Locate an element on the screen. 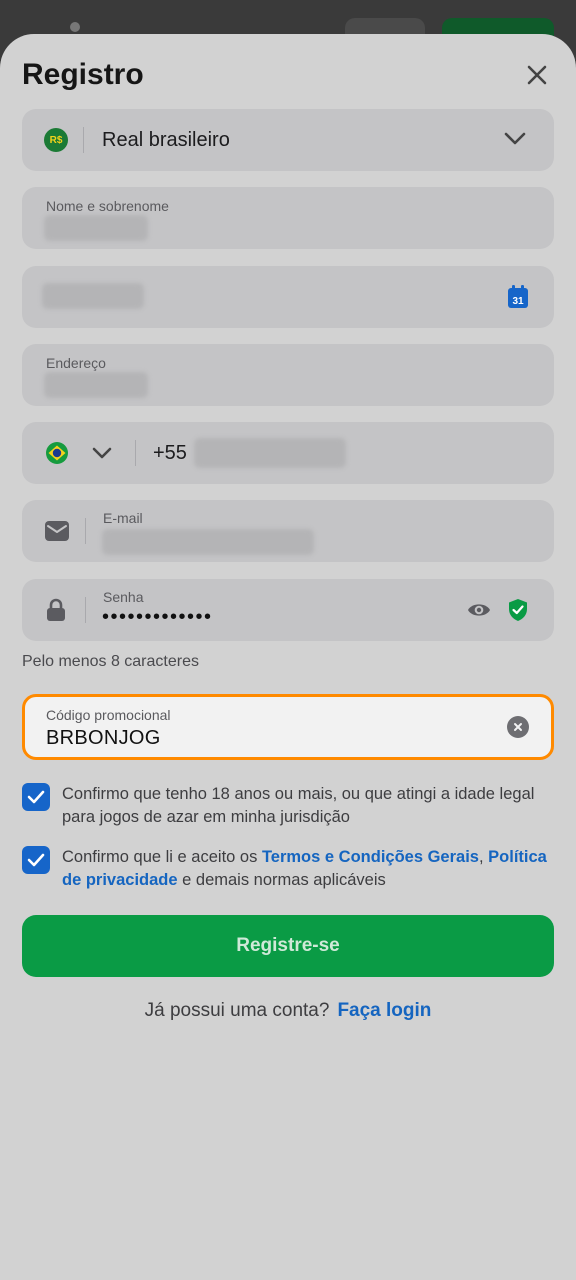 The height and width of the screenshot is (1280, 576). address-field: Endereço is located at coordinates (288, 375).